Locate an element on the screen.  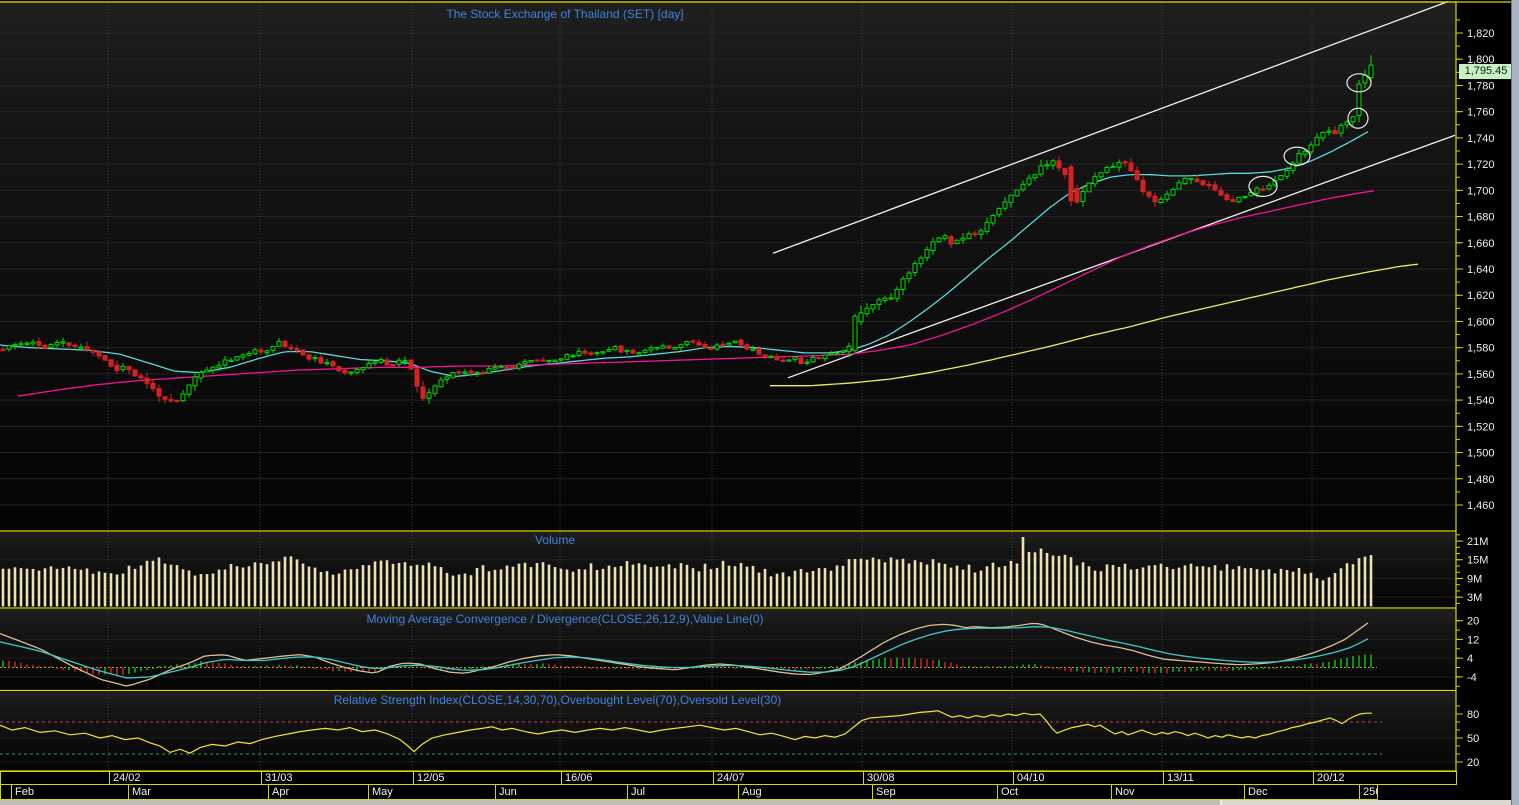
month-cell: May is located at coordinates (431, 792).